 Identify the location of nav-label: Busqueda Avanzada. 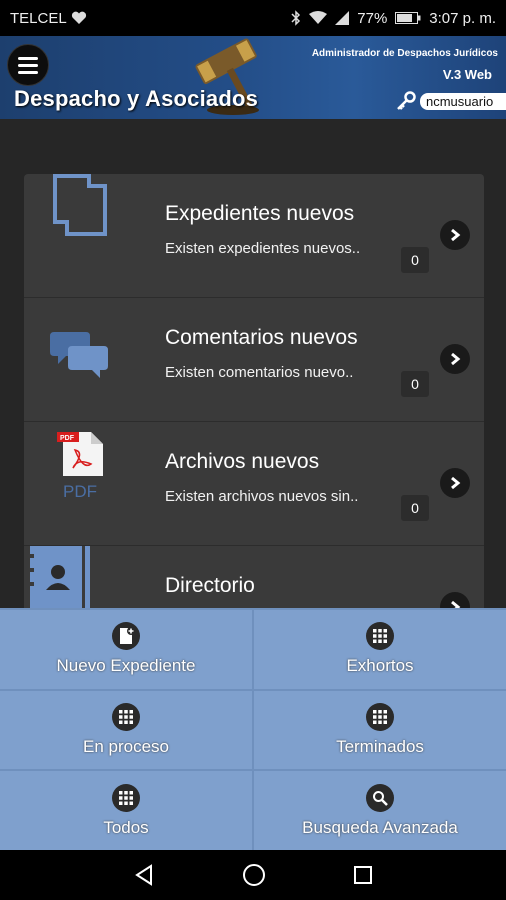
(380, 827).